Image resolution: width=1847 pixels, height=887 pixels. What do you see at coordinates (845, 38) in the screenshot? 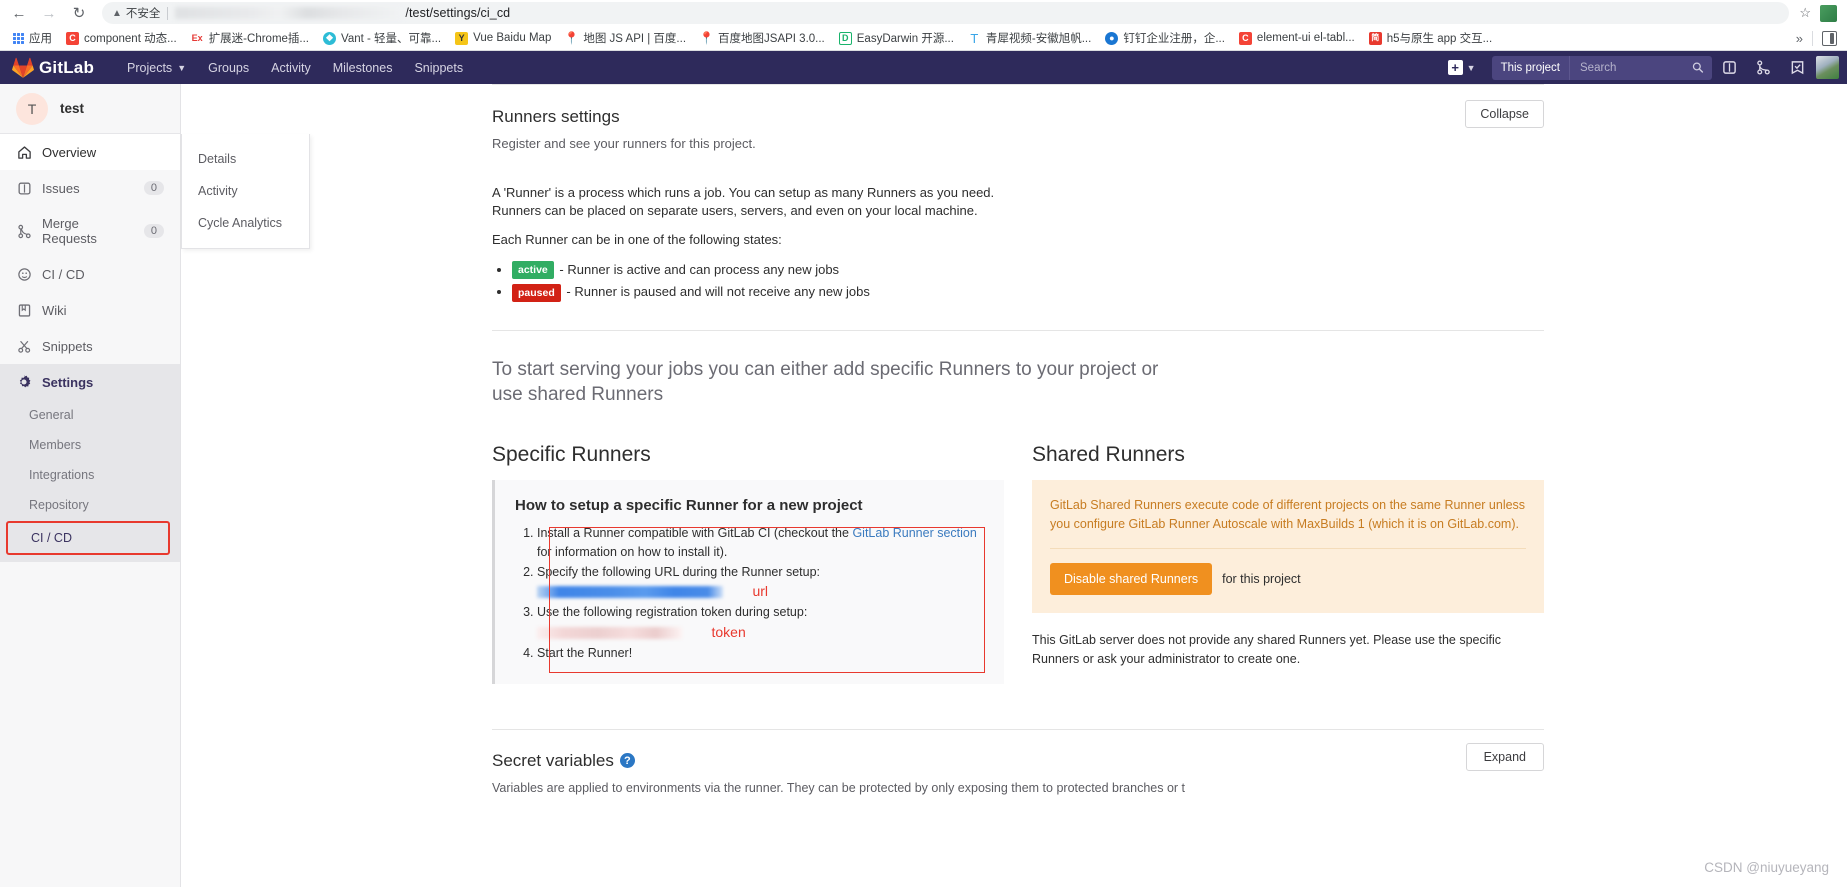
I see `favicon-icon: D` at bounding box center [845, 38].